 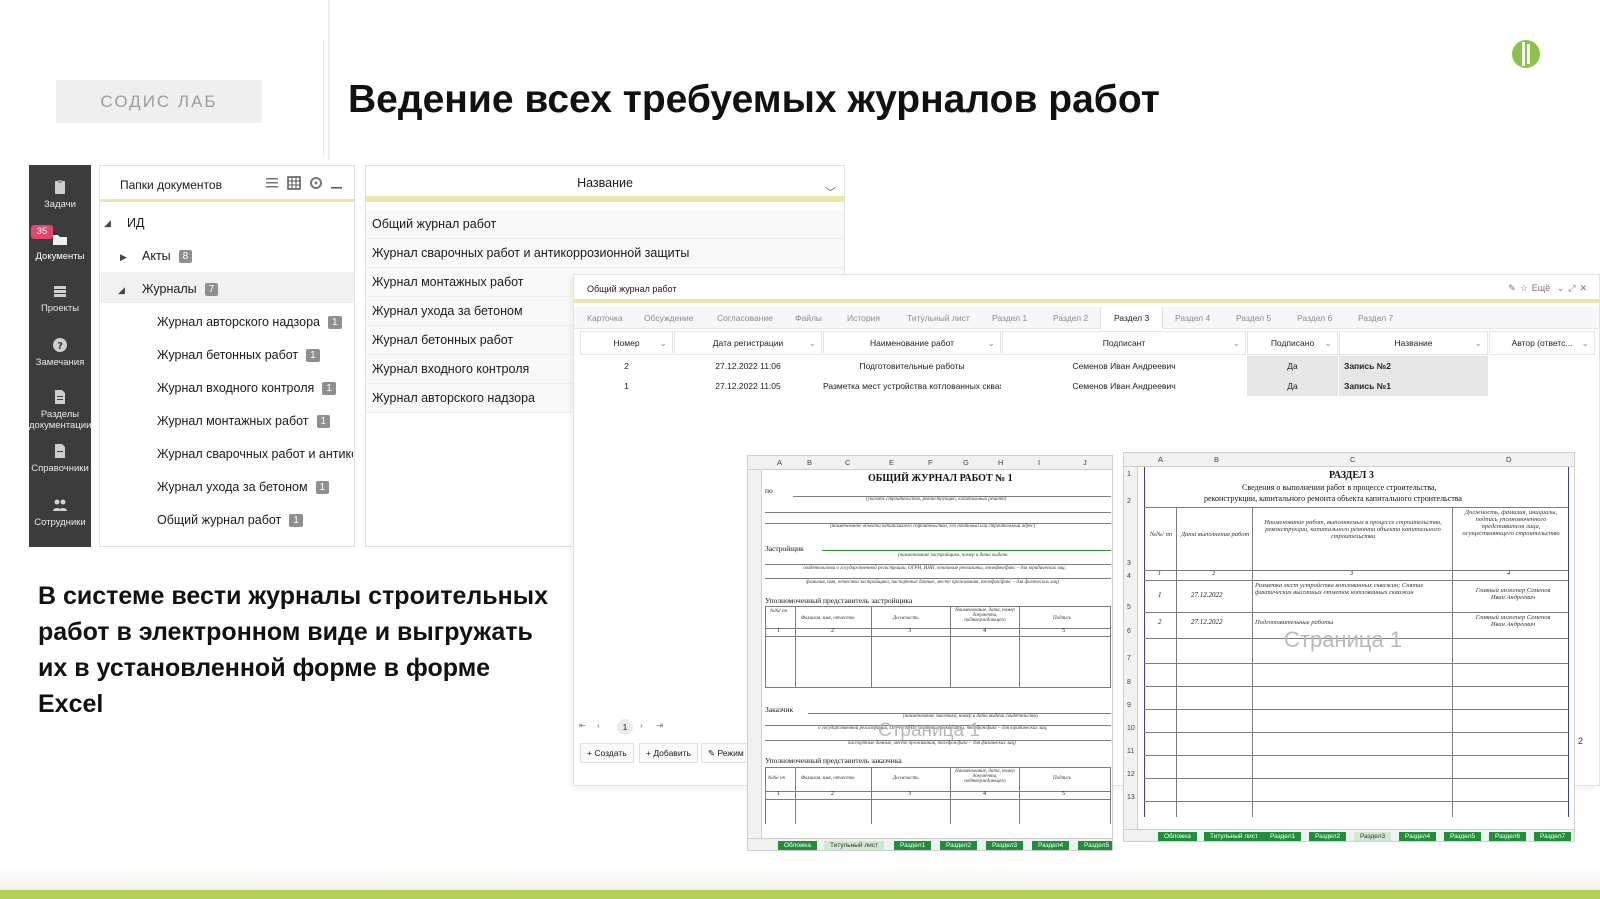 I want to click on sidebar-item-projects: Проекты, so click(x=60, y=298).